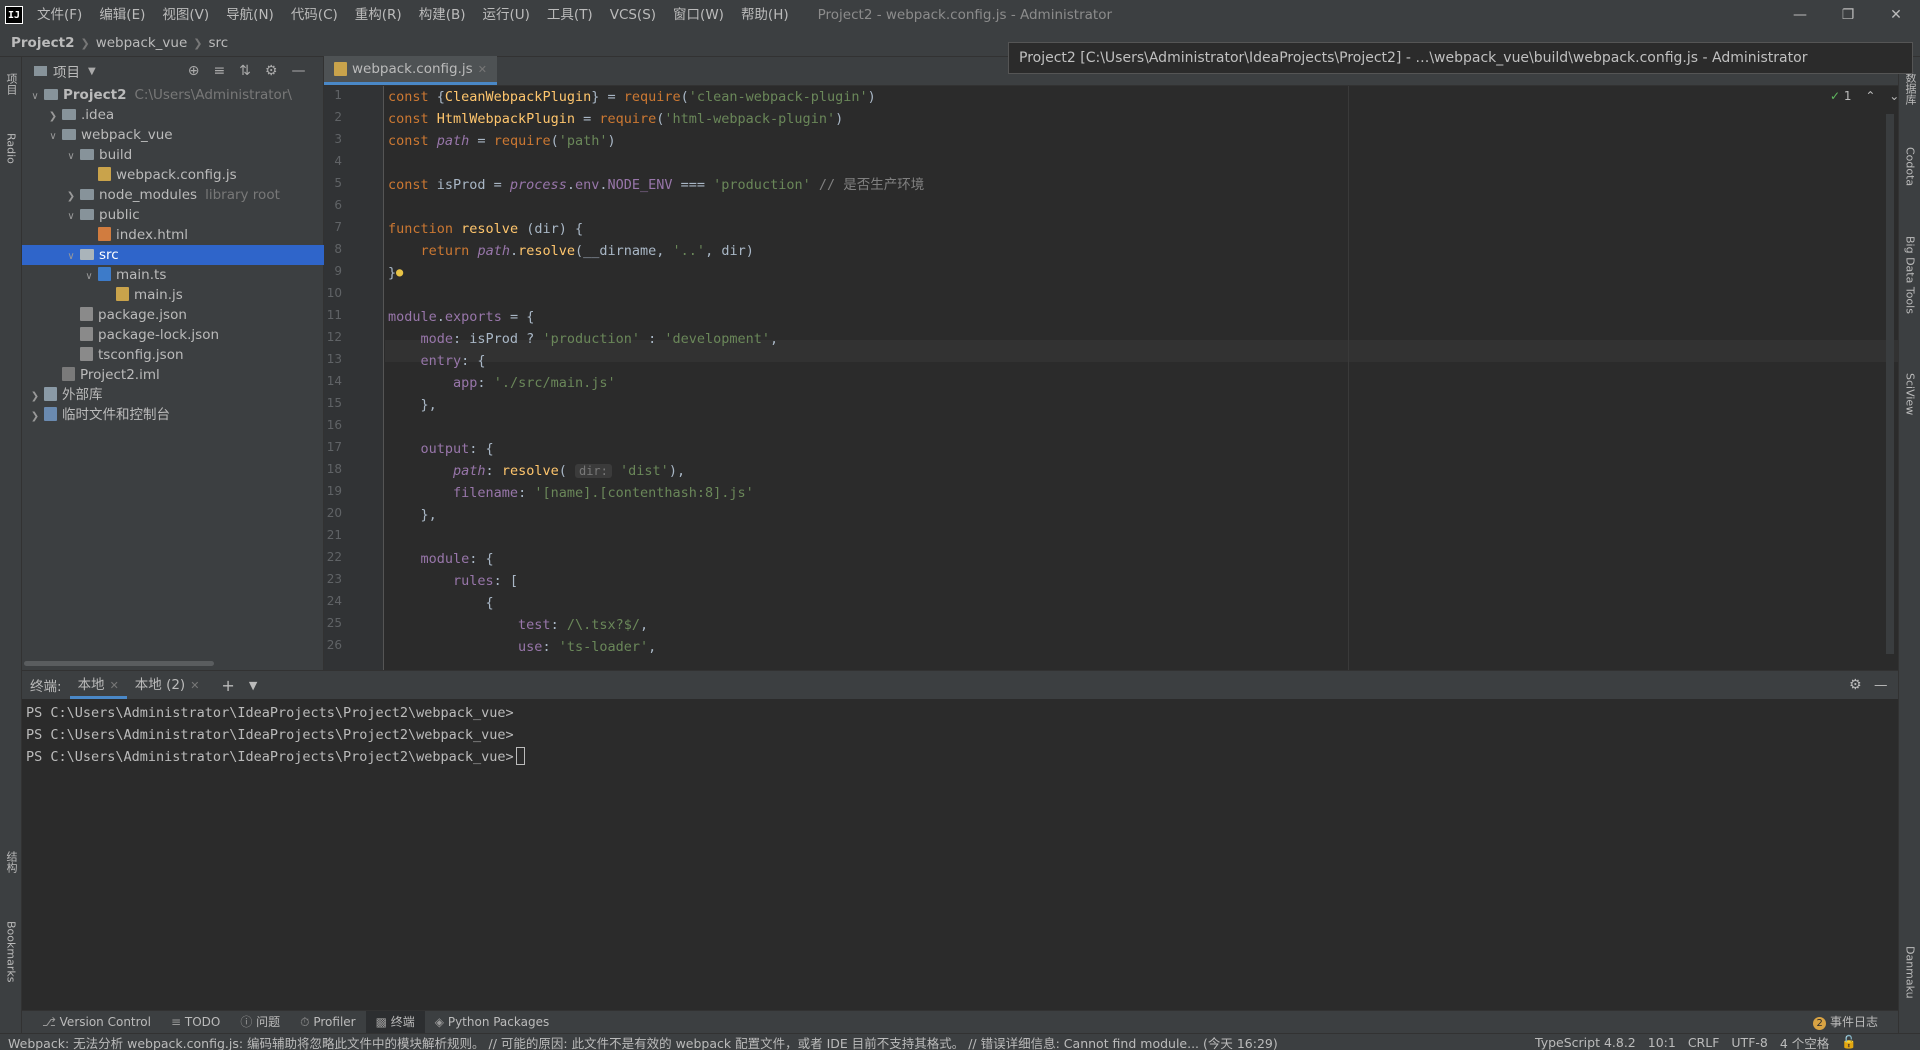 The image size is (1920, 1050). Describe the element at coordinates (11, 84) in the screenshot. I see `project-tool-tab: 项目` at that location.